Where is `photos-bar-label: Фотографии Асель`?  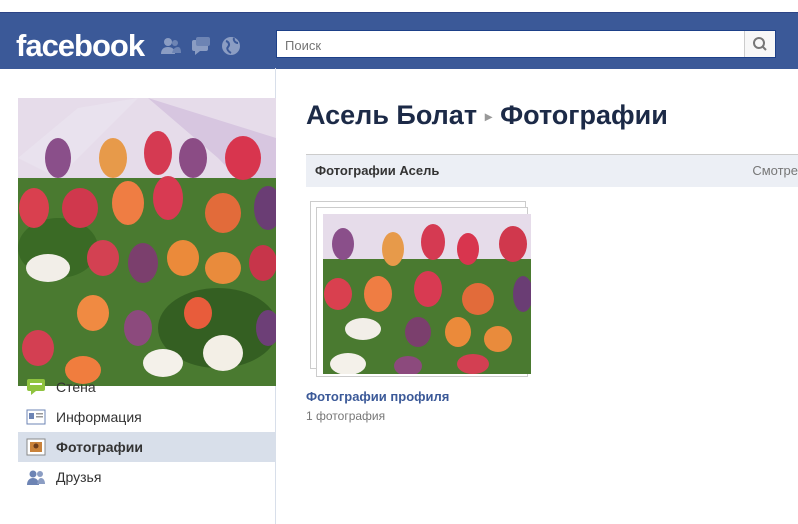 photos-bar-label: Фотографии Асель is located at coordinates (377, 170).